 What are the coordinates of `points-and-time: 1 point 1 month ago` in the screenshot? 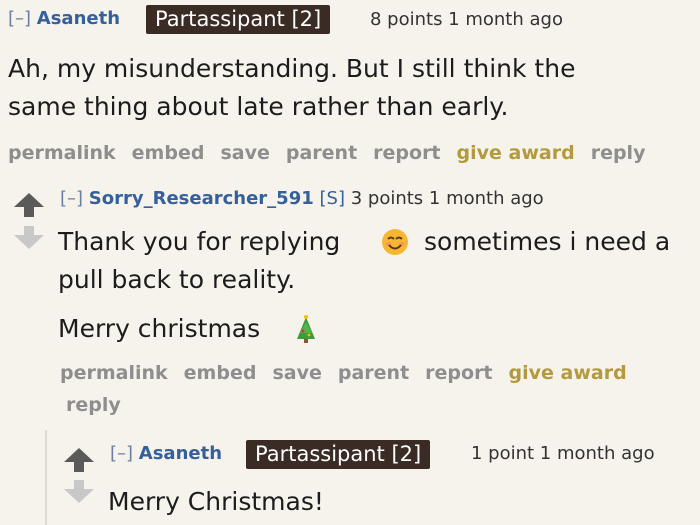 It's located at (563, 453).